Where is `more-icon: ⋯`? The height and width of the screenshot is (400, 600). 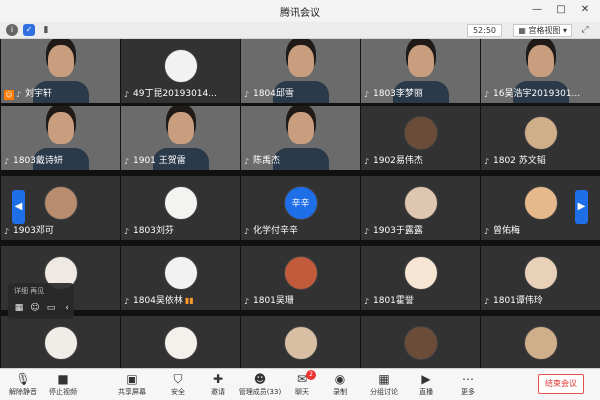 more-icon: ⋯ is located at coordinates (468, 379).